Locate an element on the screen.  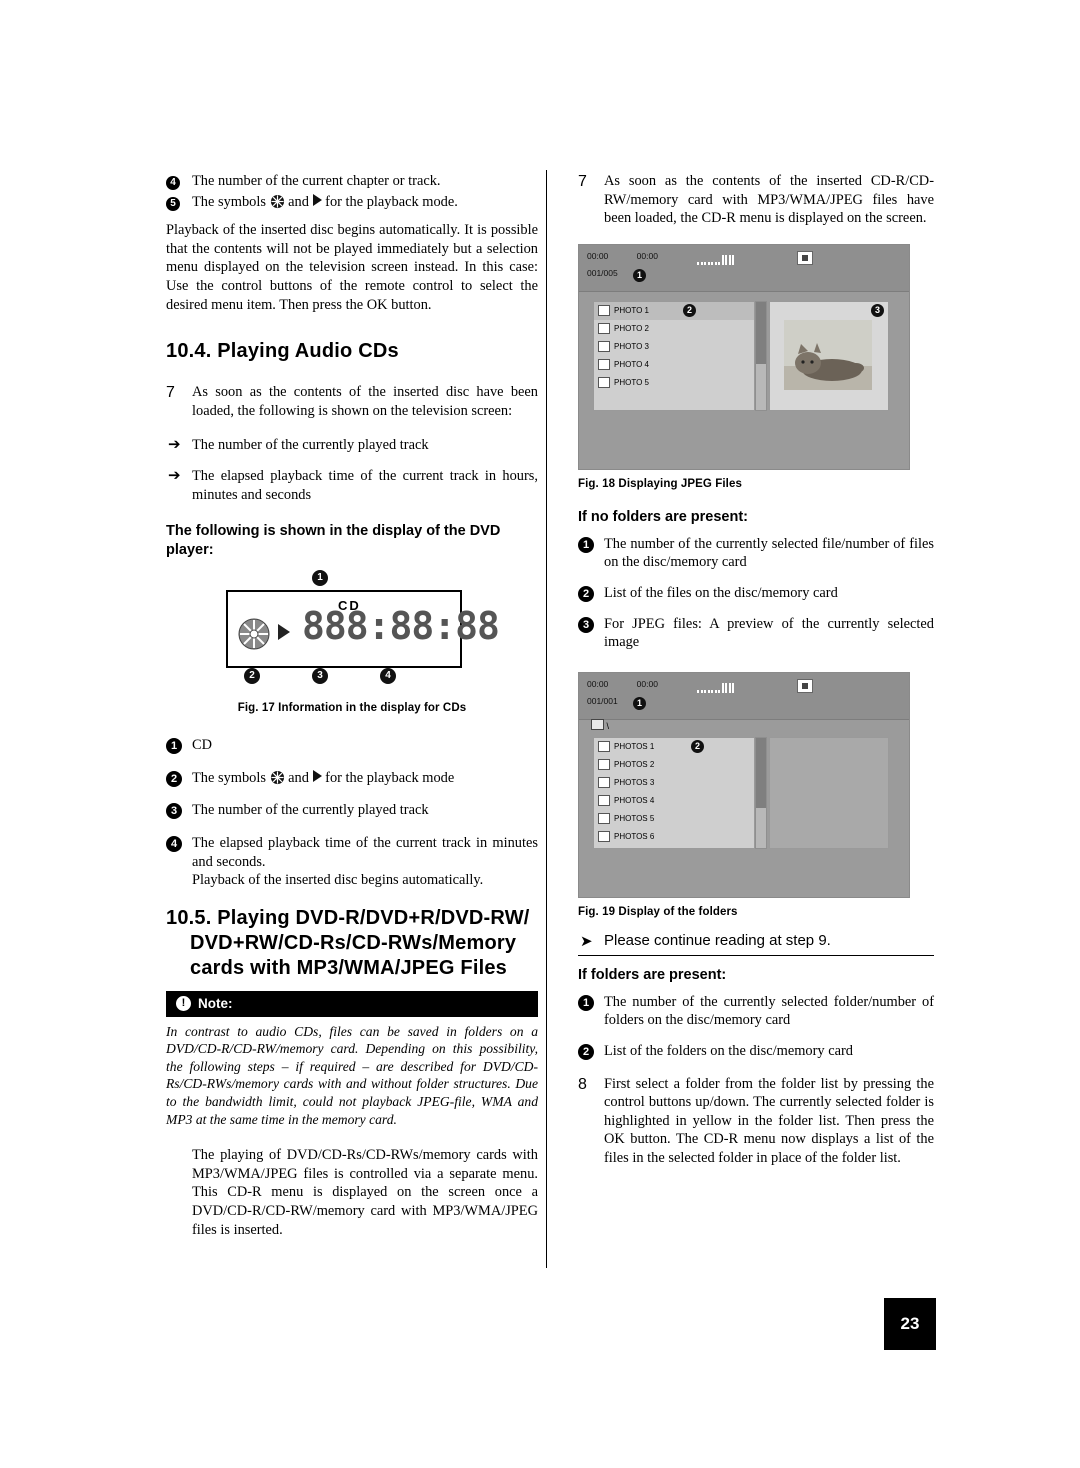
bullet-2: 2 is located at coordinates (586, 1052).